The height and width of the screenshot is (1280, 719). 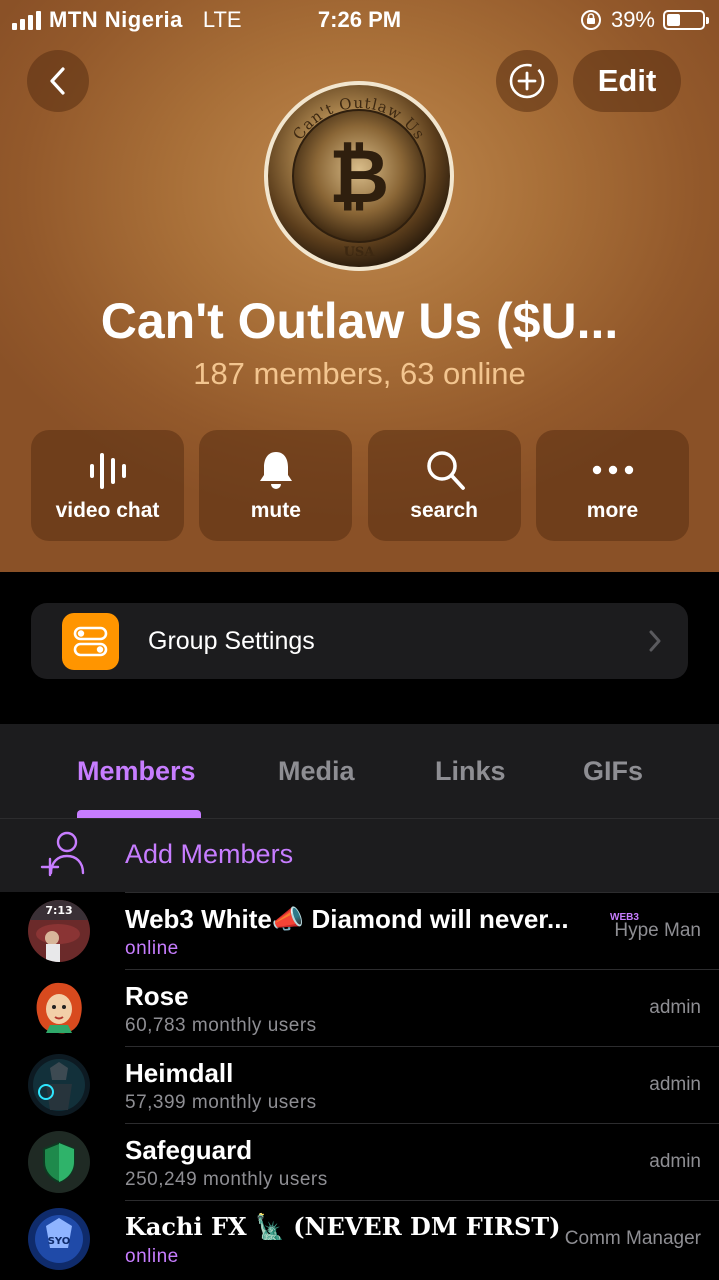 I want to click on member-row: Rose 60,783 monthly users admin, so click(x=359, y=1007).